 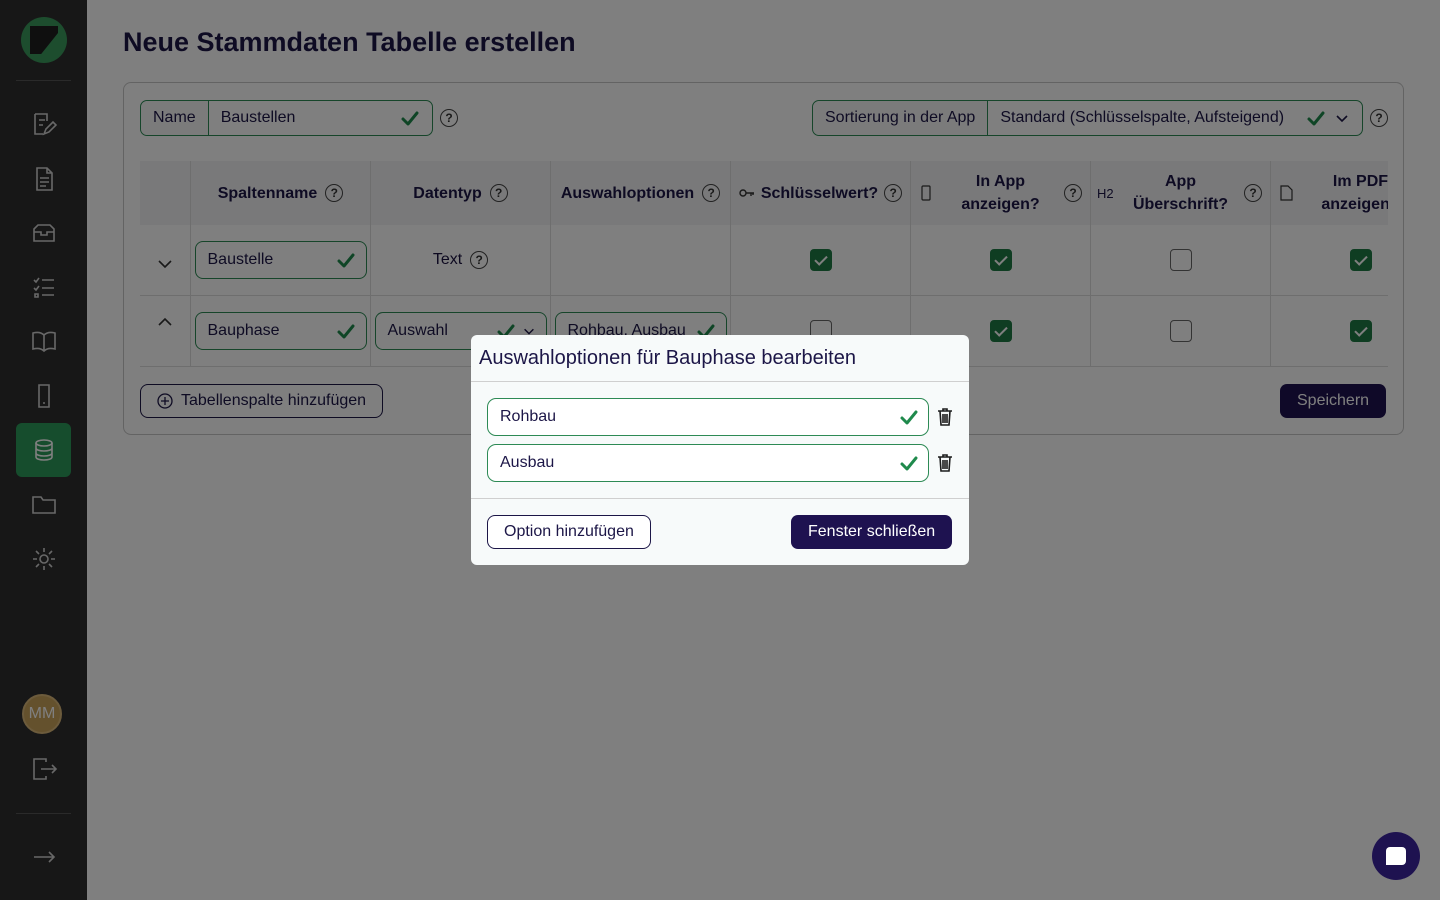 What do you see at coordinates (872, 532) in the screenshot?
I see `close-modal-button: Fenster schließen` at bounding box center [872, 532].